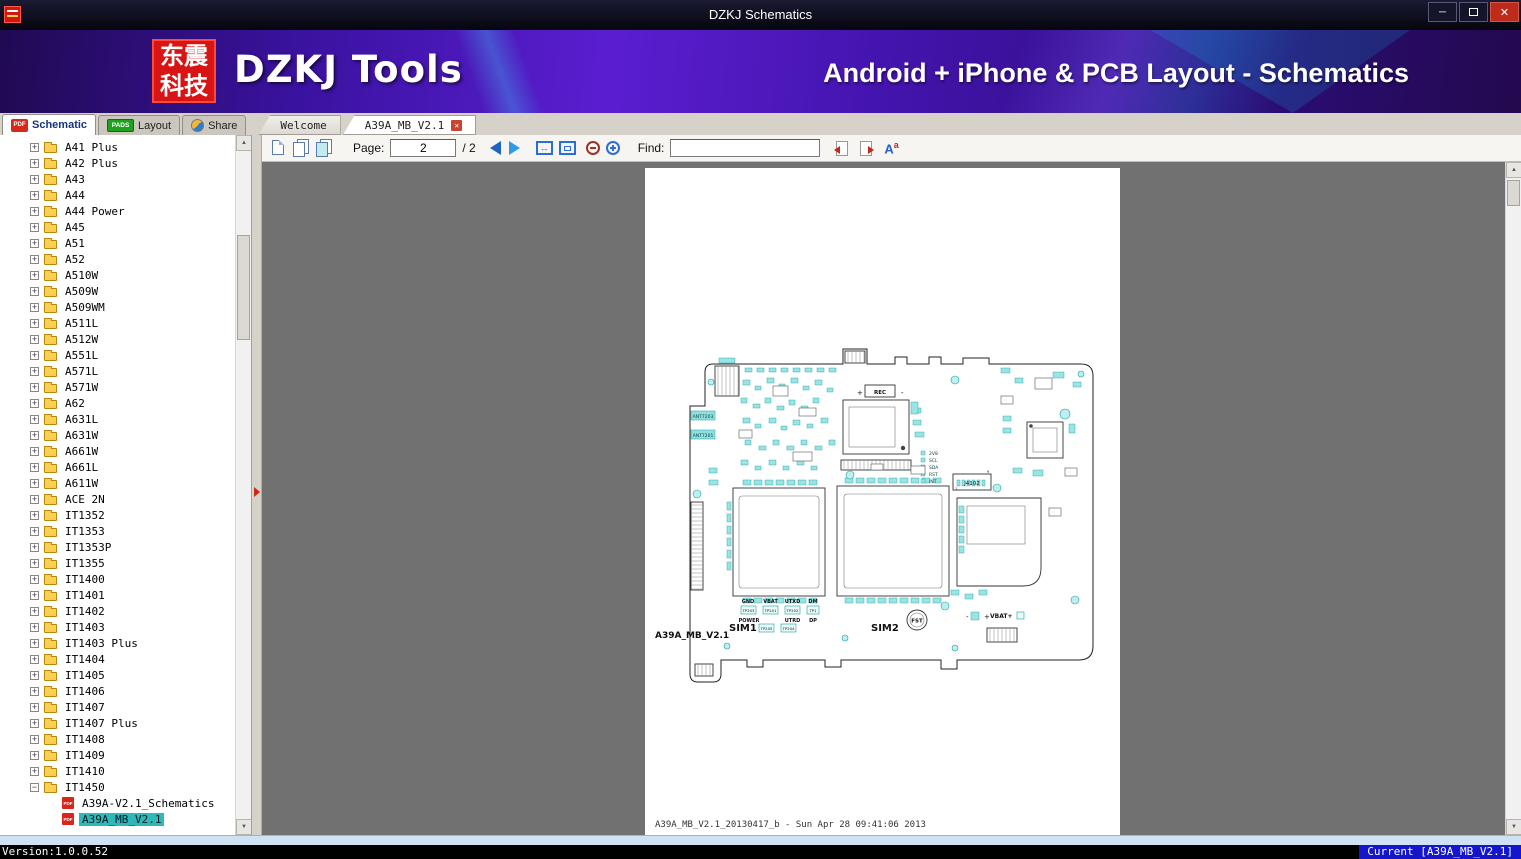 The width and height of the screenshot is (1521, 859). What do you see at coordinates (117, 515) in the screenshot?
I see `tree-item-folder: + IT1352` at bounding box center [117, 515].